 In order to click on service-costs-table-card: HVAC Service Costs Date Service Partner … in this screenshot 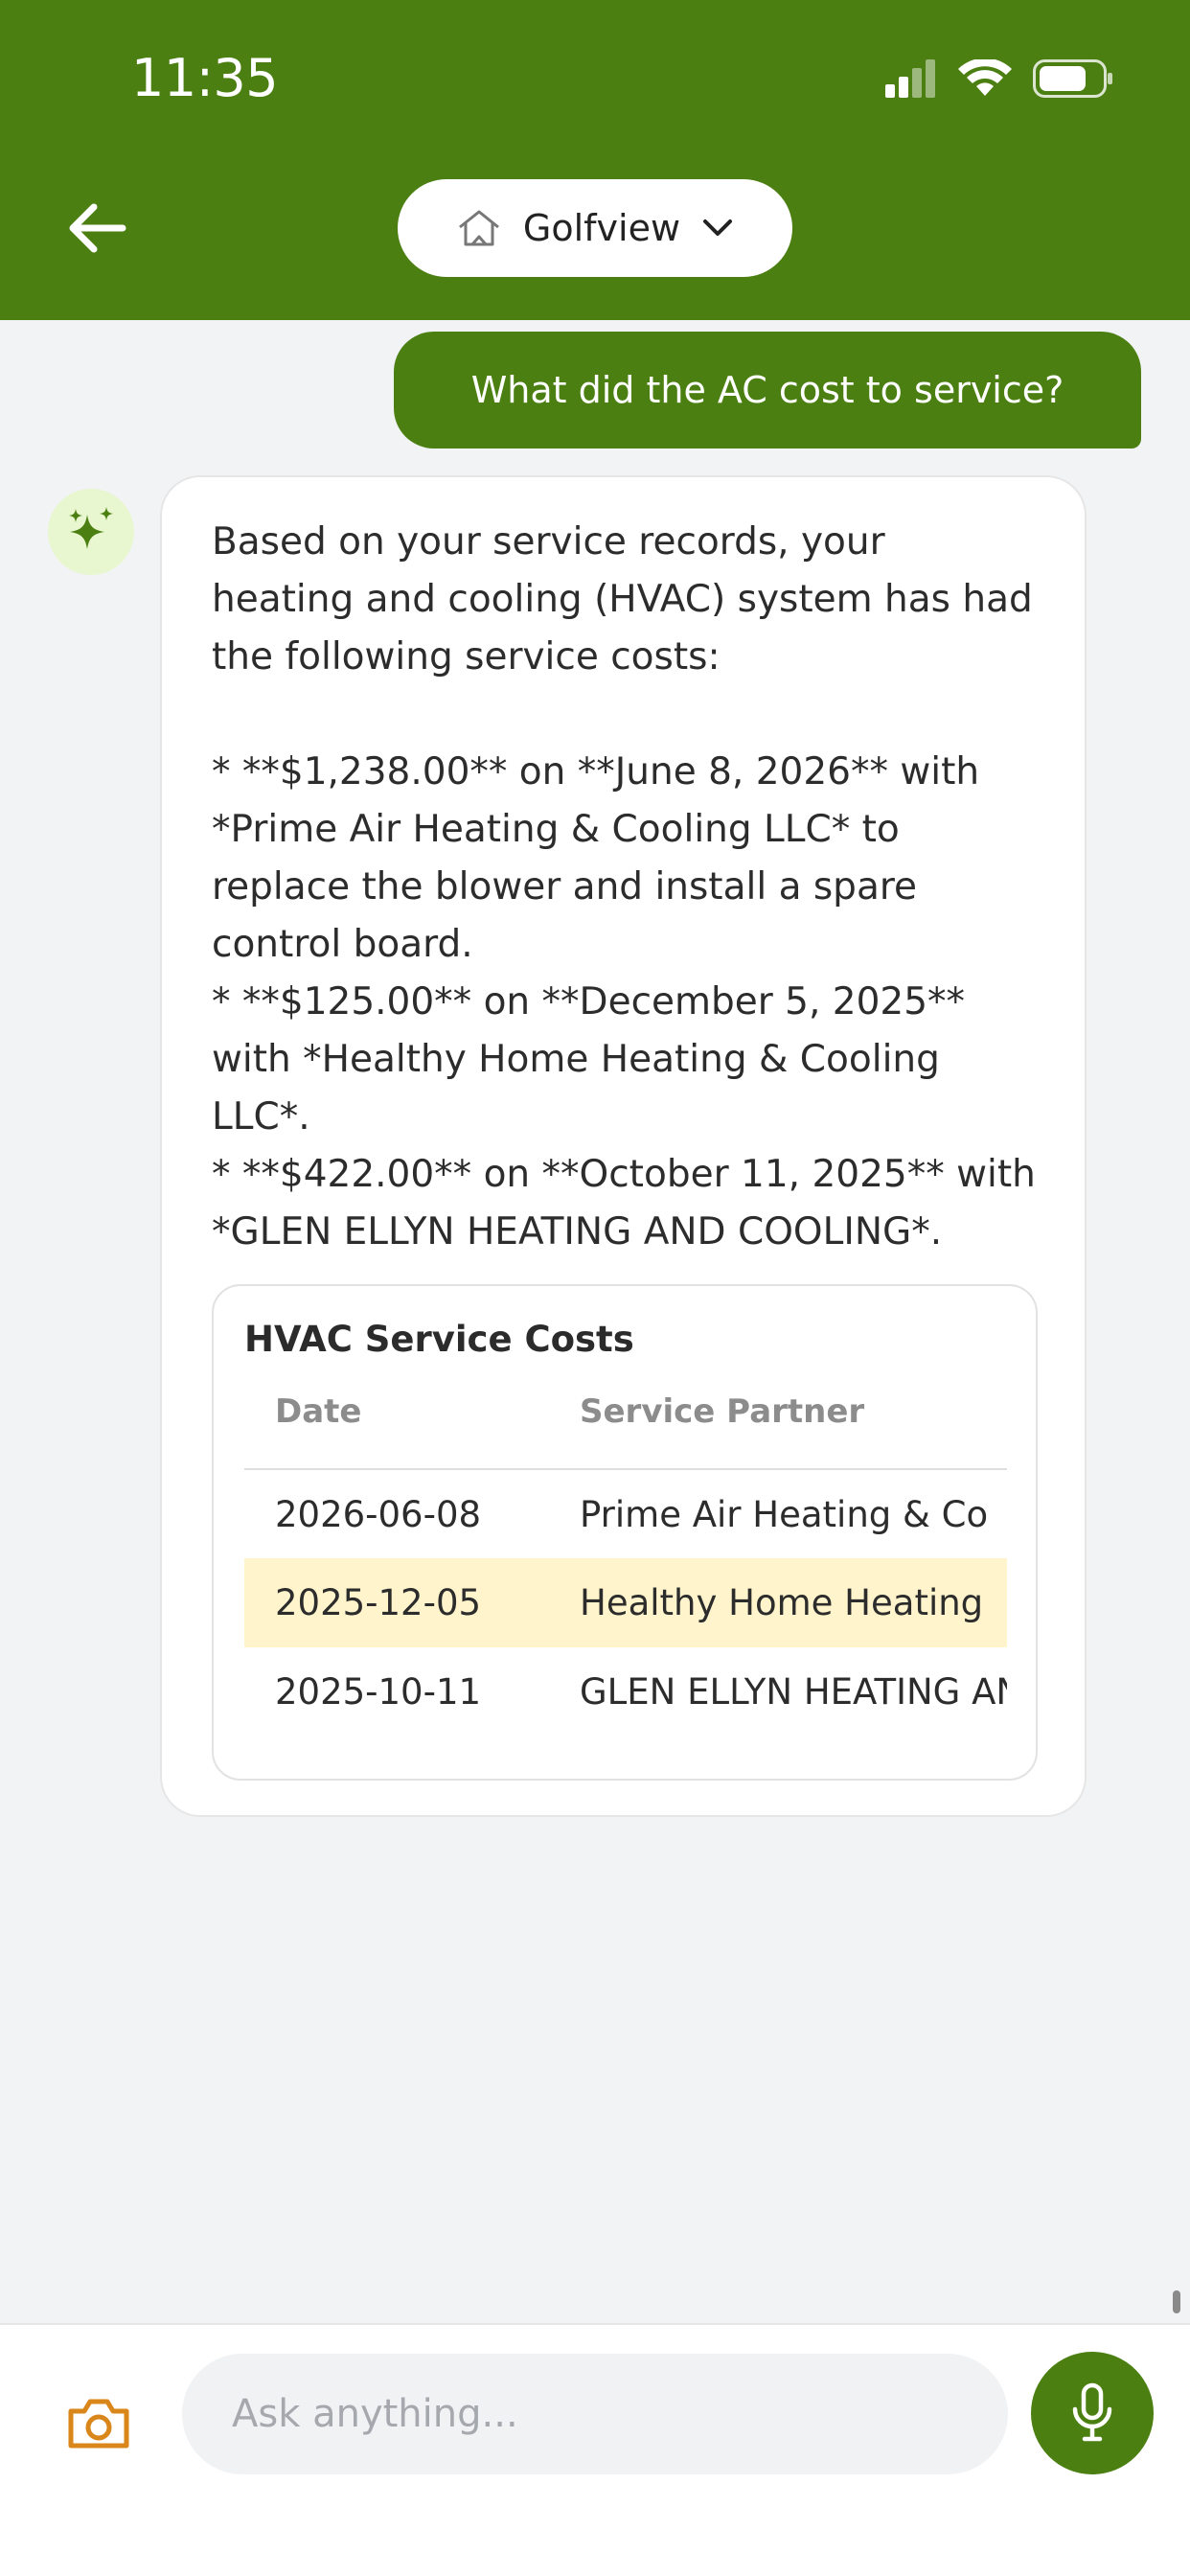, I will do `click(625, 1532)`.